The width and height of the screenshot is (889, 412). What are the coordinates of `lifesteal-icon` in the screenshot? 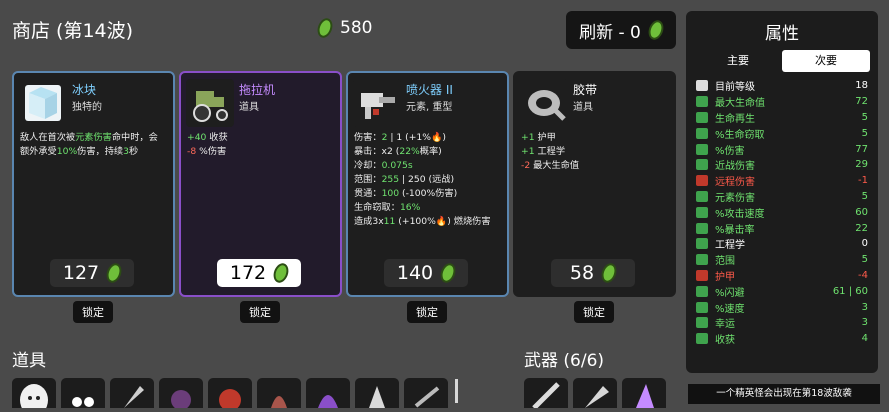 It's located at (702, 133).